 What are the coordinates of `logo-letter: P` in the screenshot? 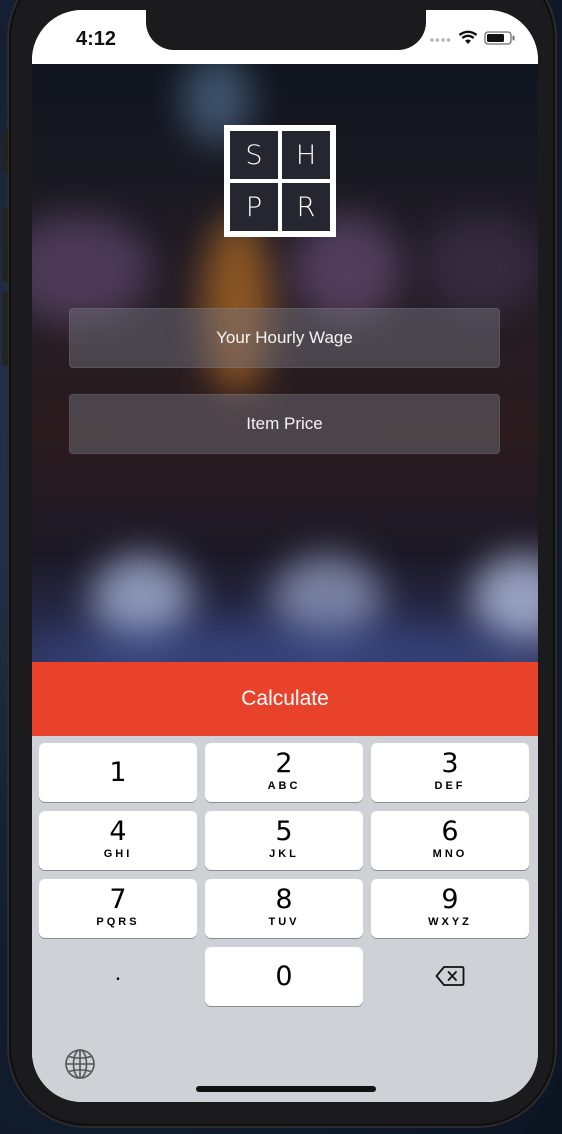 It's located at (254, 207).